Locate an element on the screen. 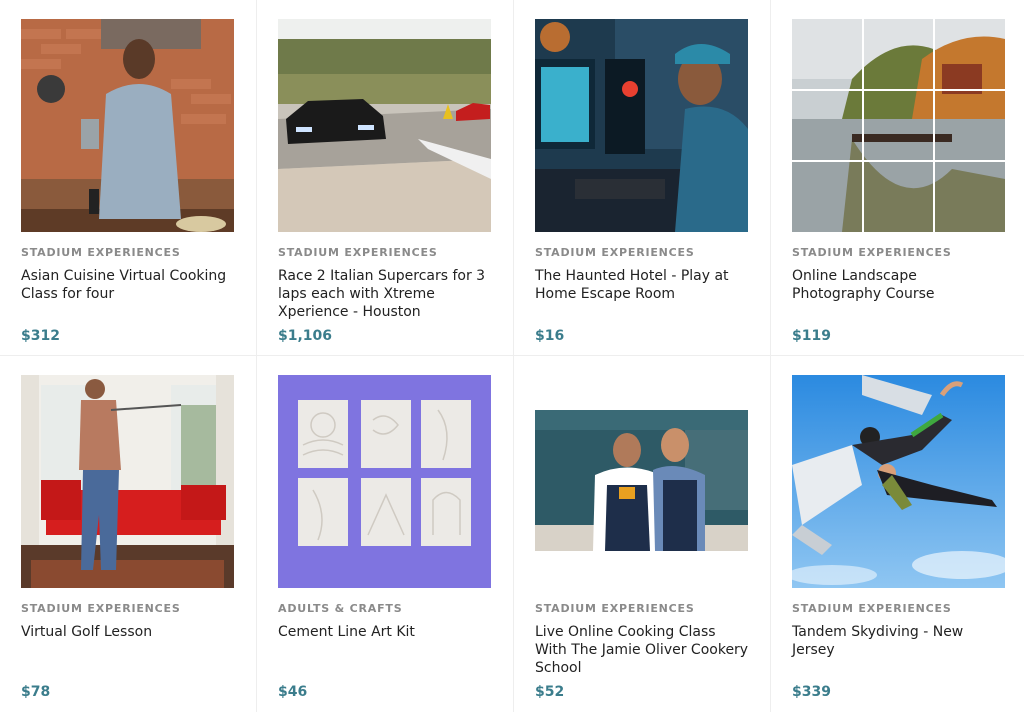  gamer-at-computer-photo is located at coordinates (641, 125).